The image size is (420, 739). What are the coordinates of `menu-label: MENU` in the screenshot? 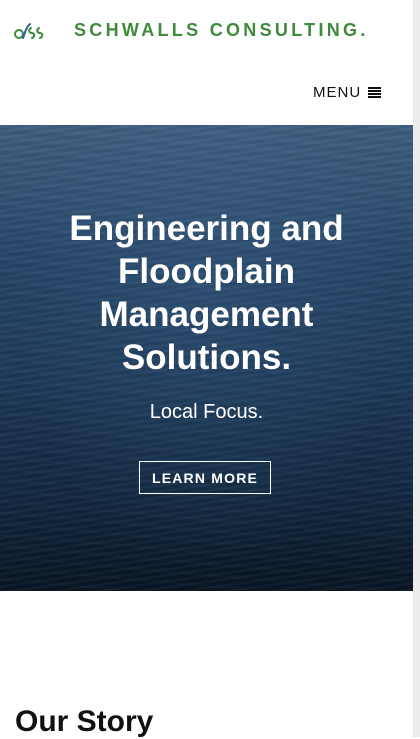 It's located at (337, 92).